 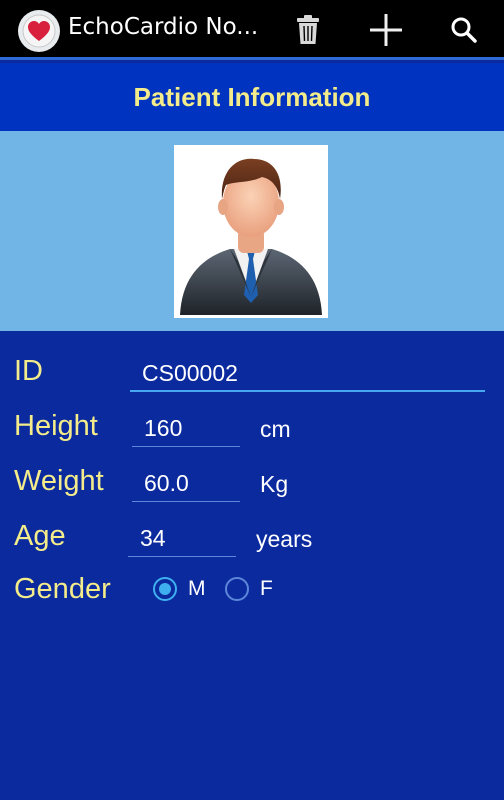 What do you see at coordinates (275, 429) in the screenshot?
I see `height-unit: cm` at bounding box center [275, 429].